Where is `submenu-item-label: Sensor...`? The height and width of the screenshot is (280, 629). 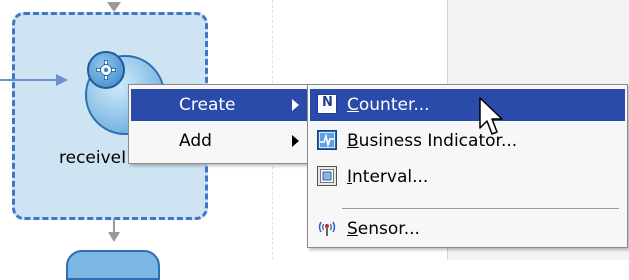 submenu-item-label: Sensor... is located at coordinates (383, 229).